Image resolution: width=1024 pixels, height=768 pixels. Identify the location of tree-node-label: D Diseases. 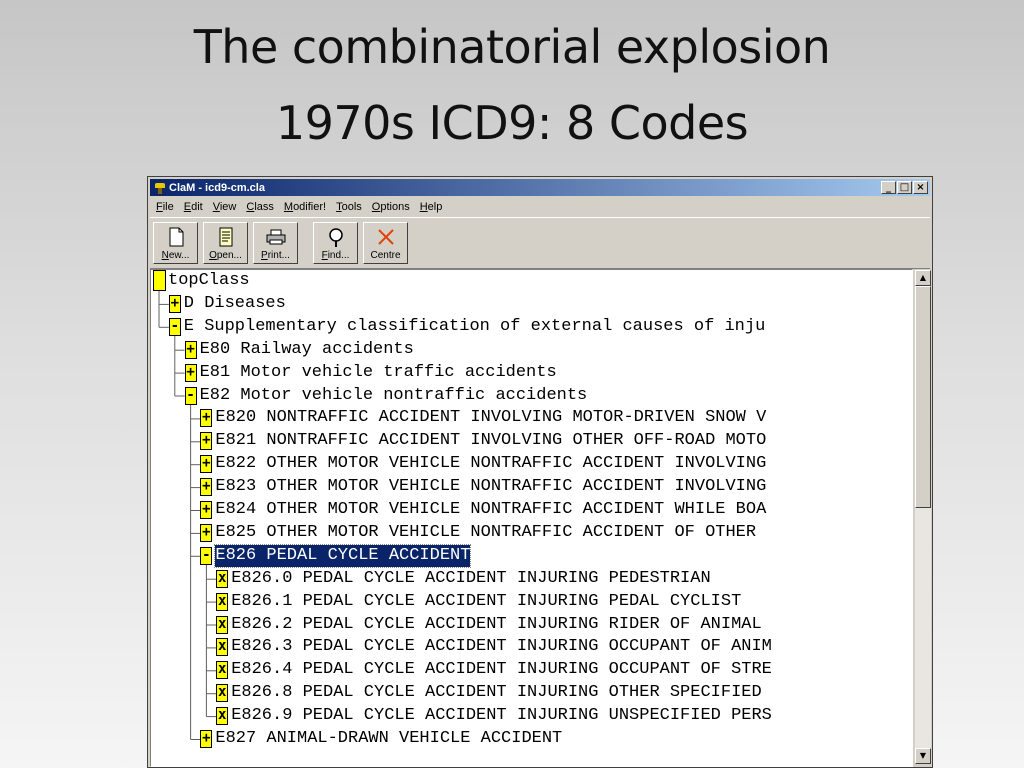
(234, 303).